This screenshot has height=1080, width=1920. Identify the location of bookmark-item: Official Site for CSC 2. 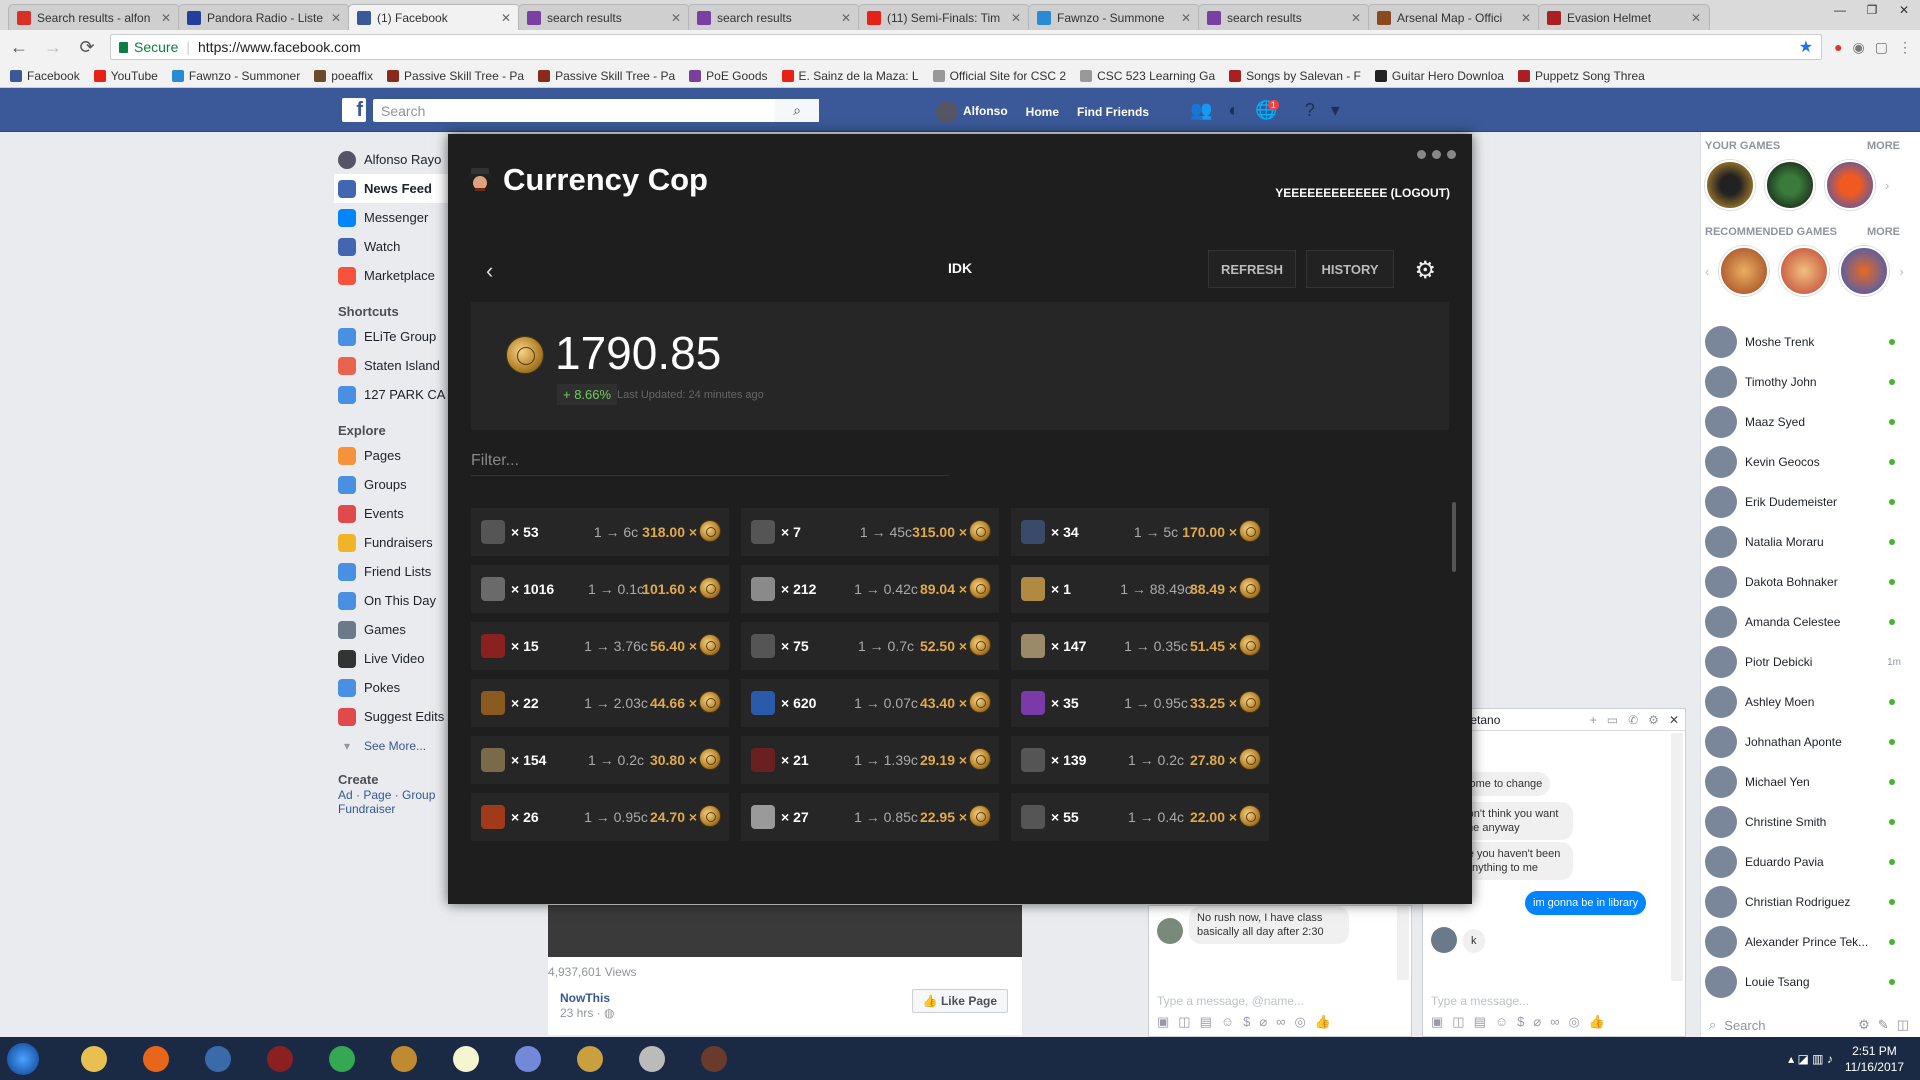
(999, 76).